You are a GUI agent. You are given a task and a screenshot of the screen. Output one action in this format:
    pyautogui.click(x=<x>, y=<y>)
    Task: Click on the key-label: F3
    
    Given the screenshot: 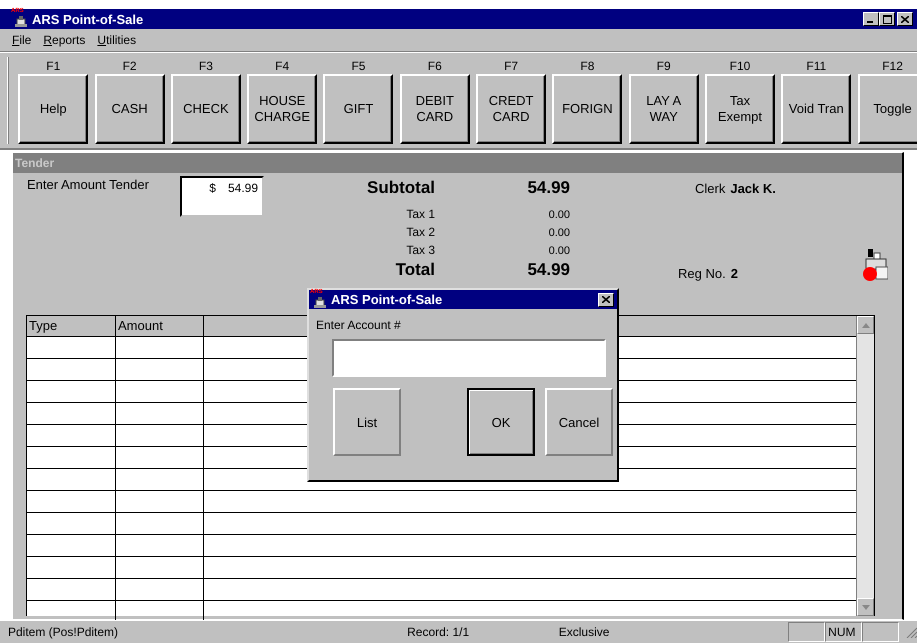 What is the action you would take?
    pyautogui.click(x=205, y=66)
    